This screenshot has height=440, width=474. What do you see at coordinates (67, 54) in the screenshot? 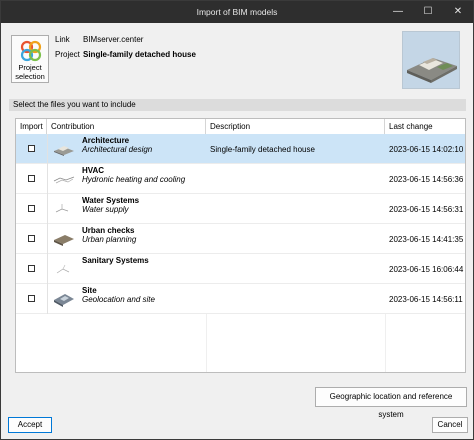
I see `project-label: Project` at bounding box center [67, 54].